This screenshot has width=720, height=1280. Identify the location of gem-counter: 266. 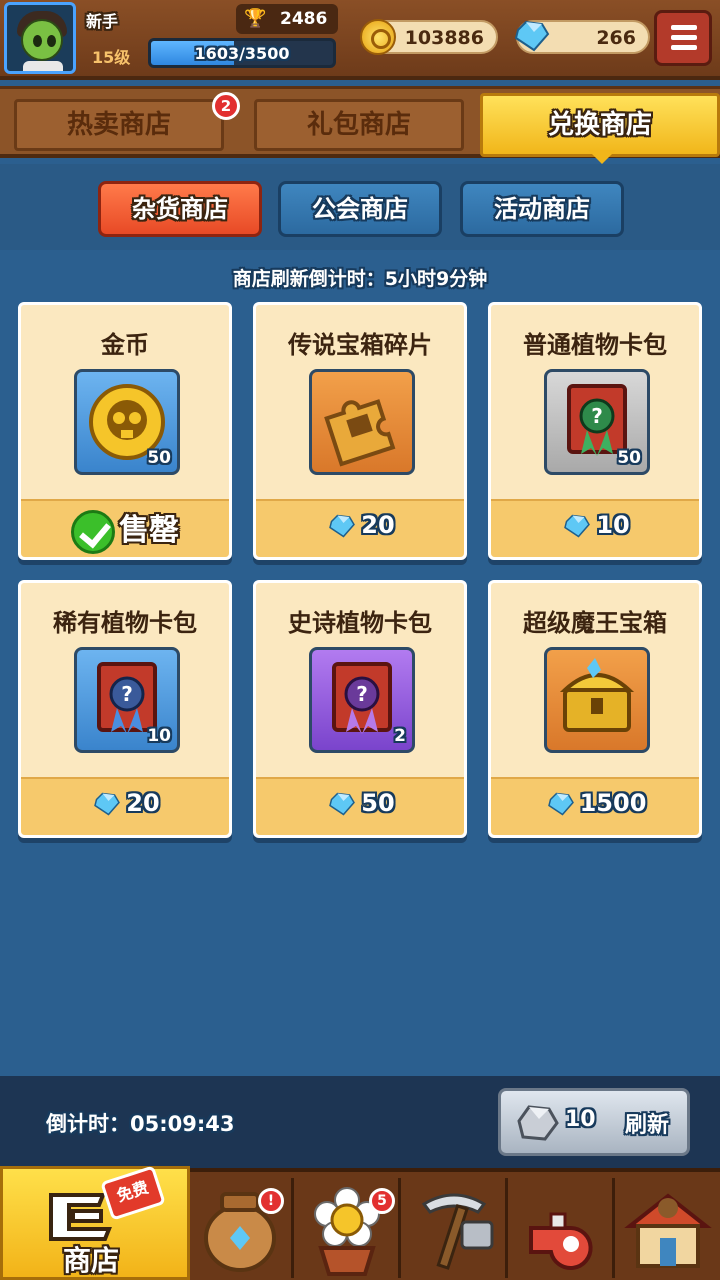
(582, 37).